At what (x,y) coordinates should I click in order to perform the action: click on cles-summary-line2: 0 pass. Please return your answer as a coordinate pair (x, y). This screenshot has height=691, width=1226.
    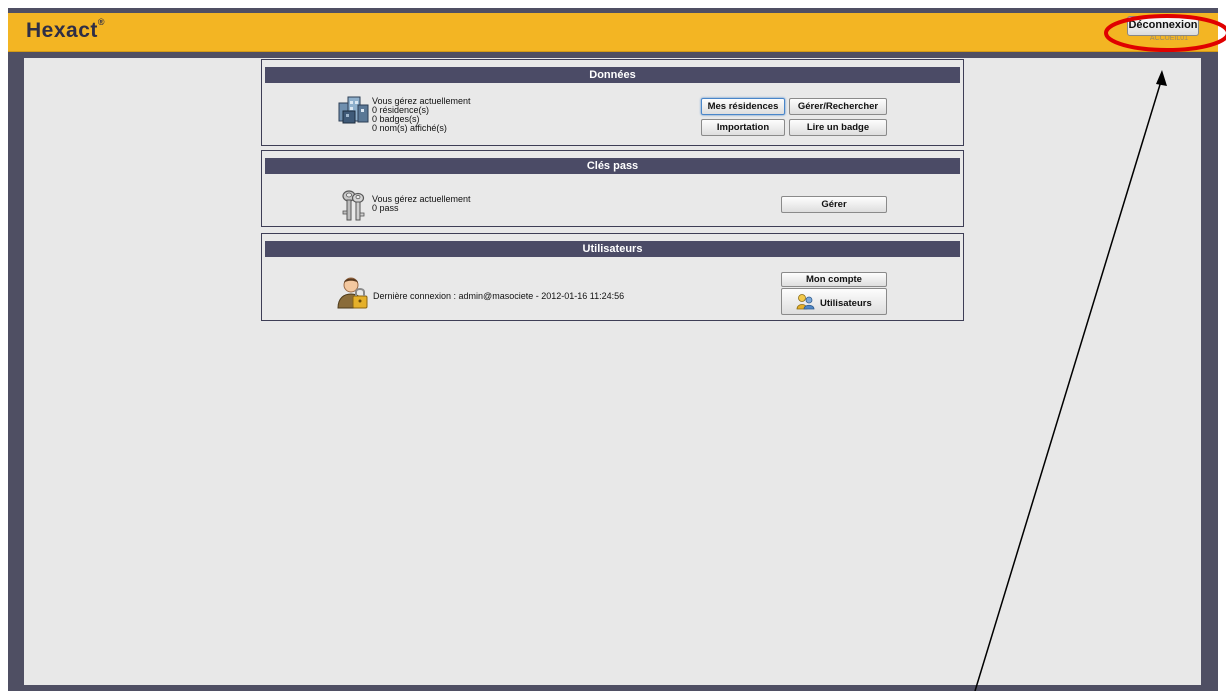
    Looking at the image, I should click on (385, 208).